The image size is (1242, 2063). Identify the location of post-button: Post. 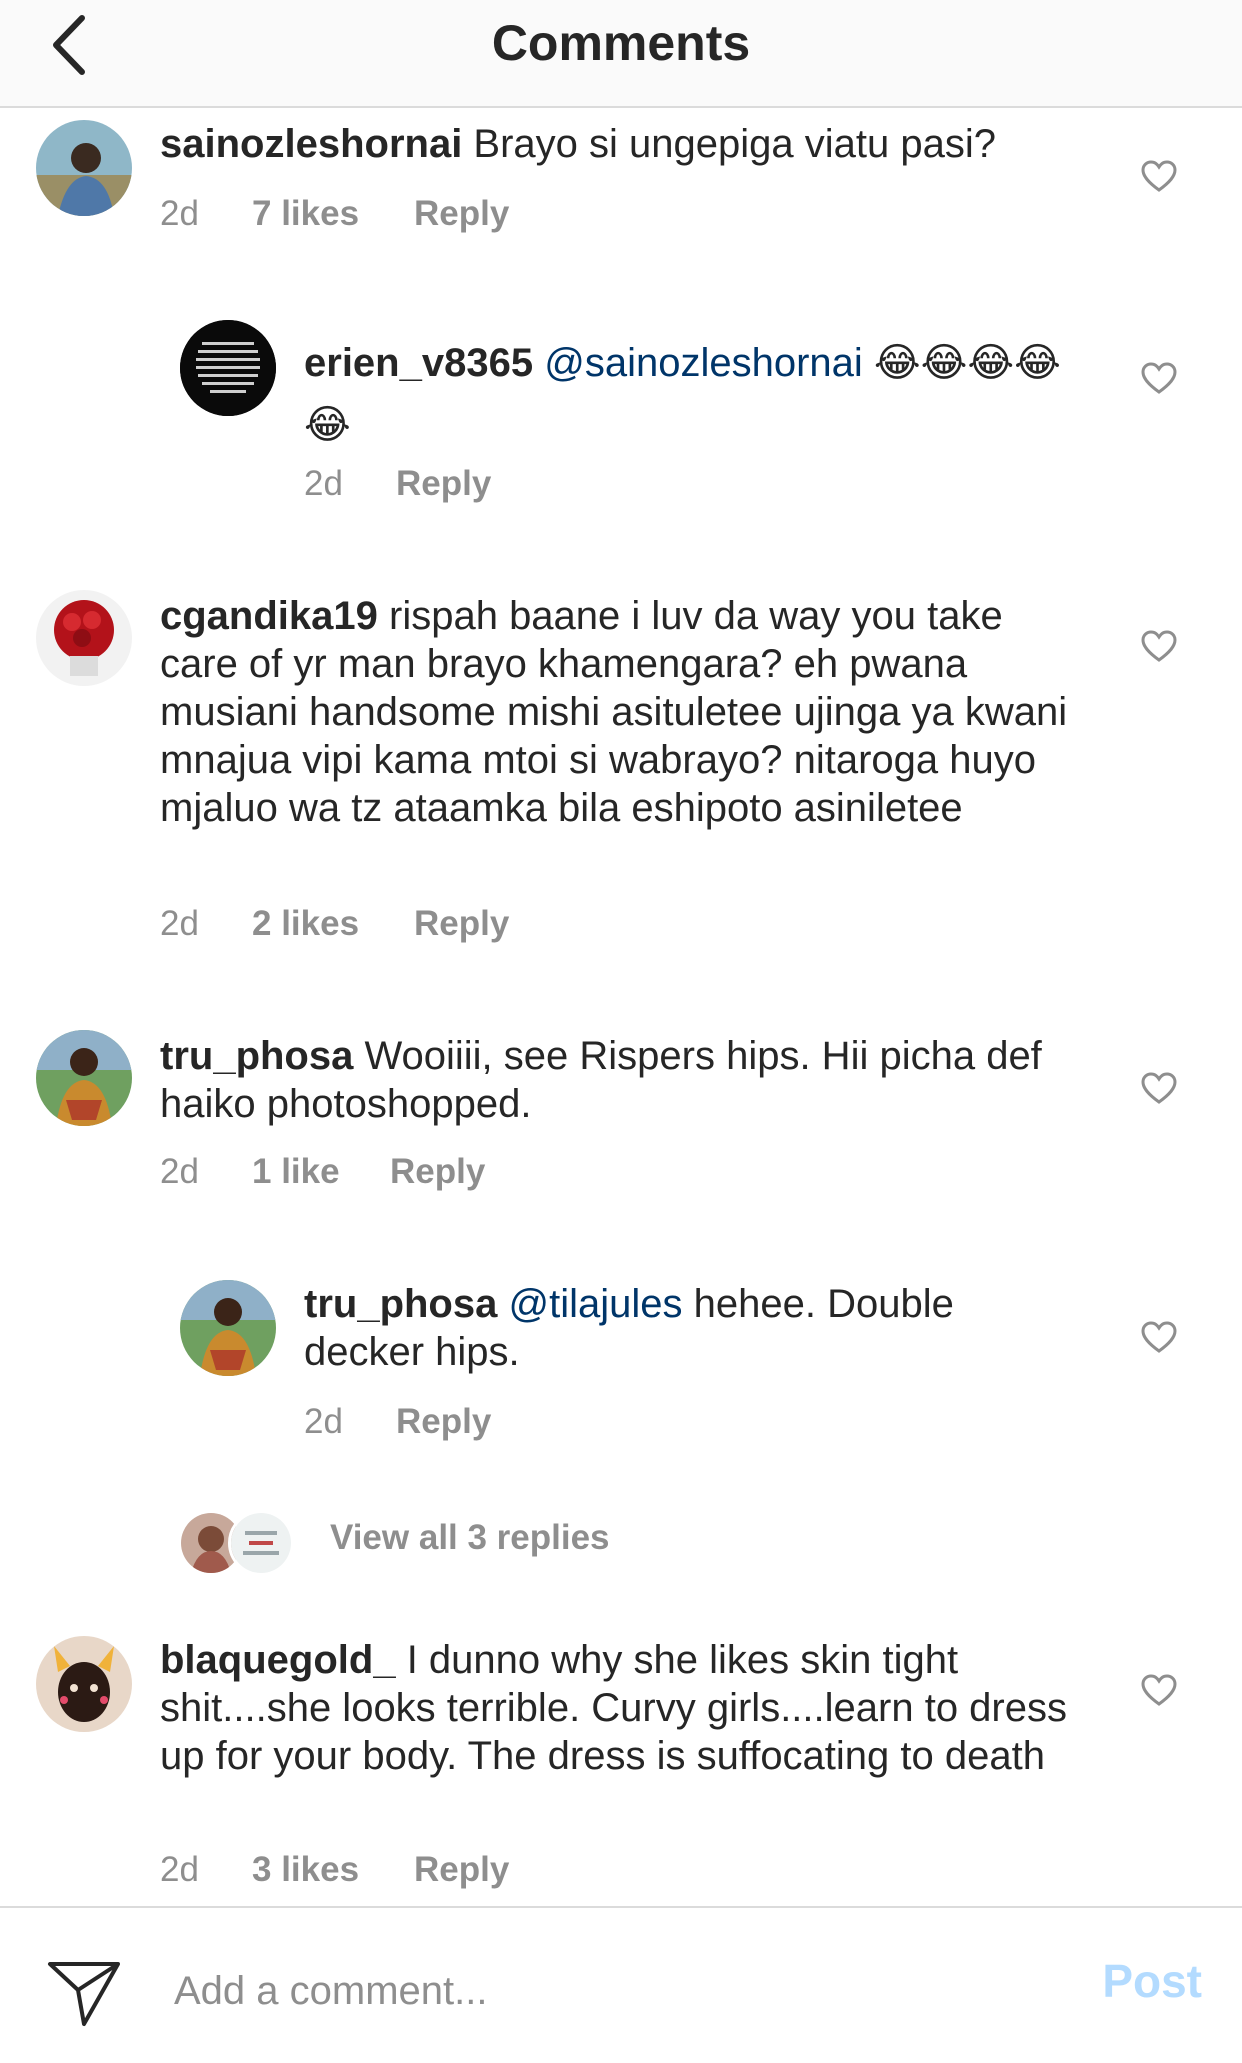
(1152, 1981).